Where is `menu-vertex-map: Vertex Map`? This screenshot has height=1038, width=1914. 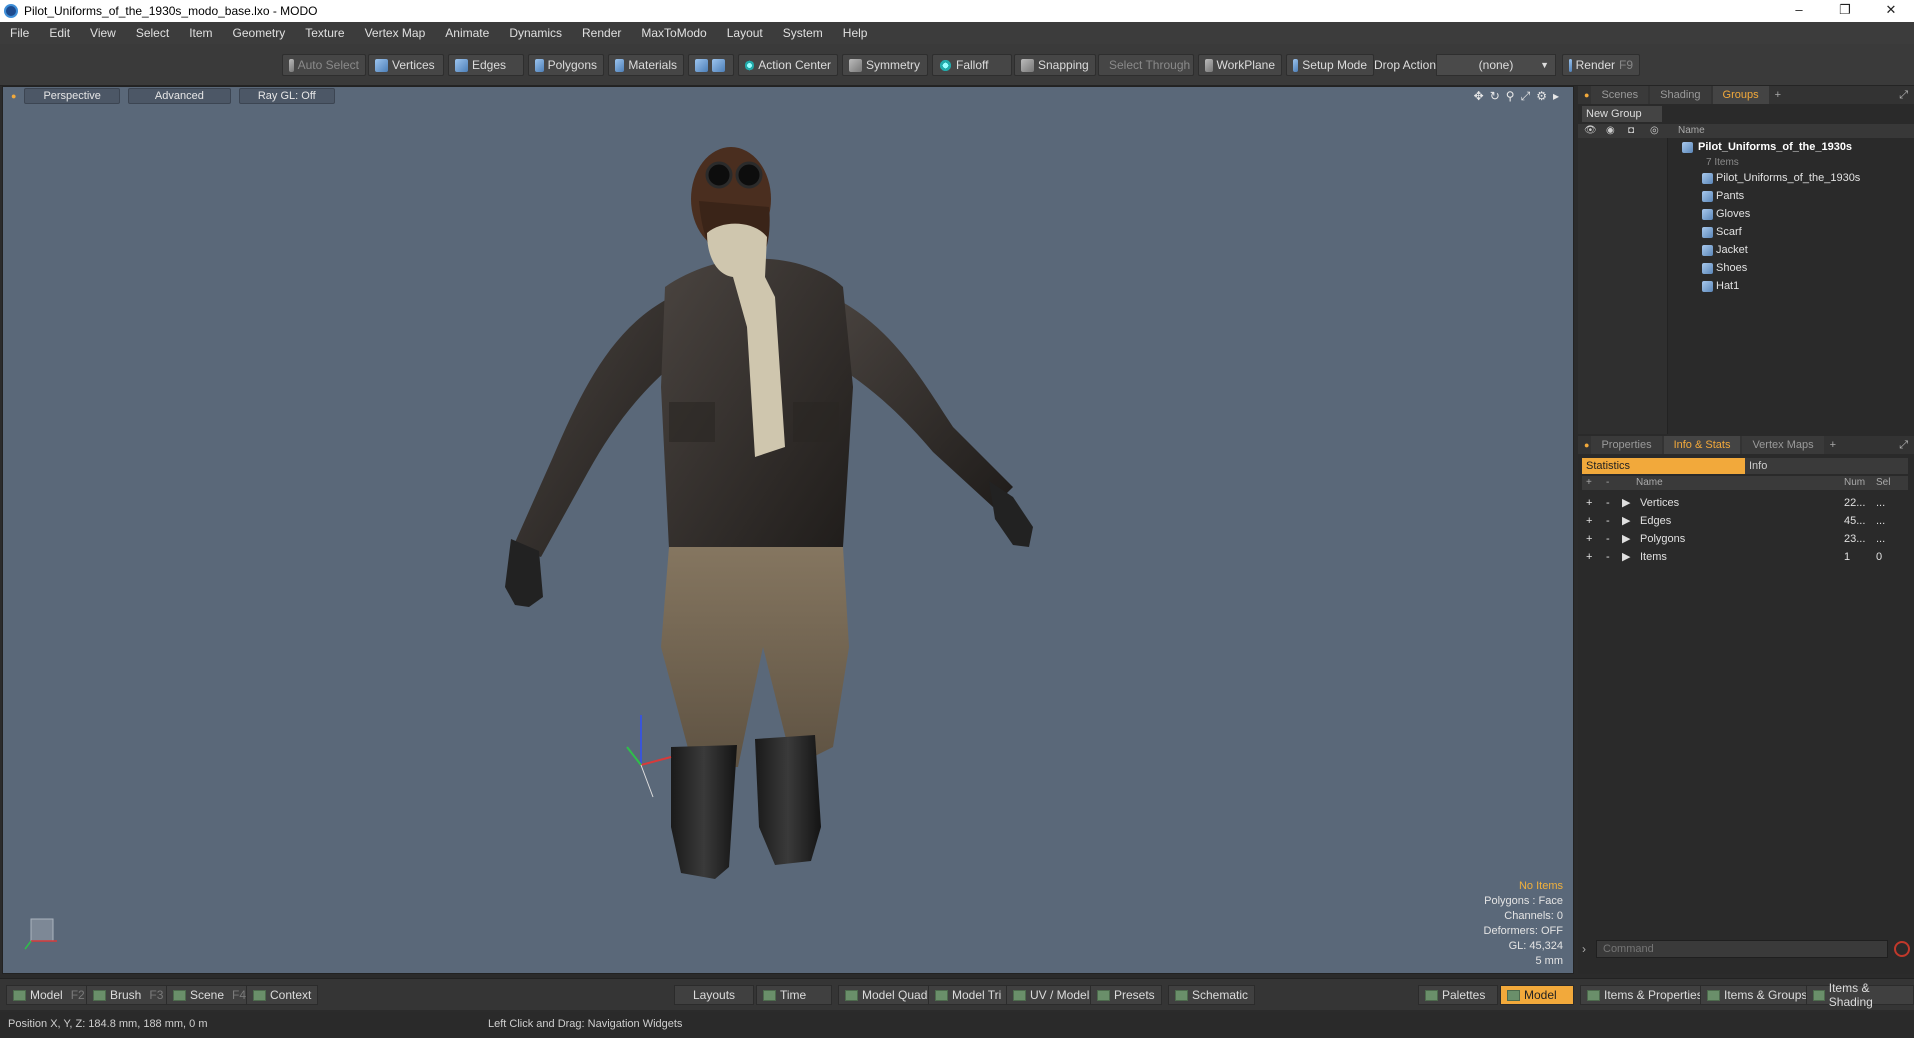
menu-vertex-map: Vertex Map is located at coordinates (395, 33).